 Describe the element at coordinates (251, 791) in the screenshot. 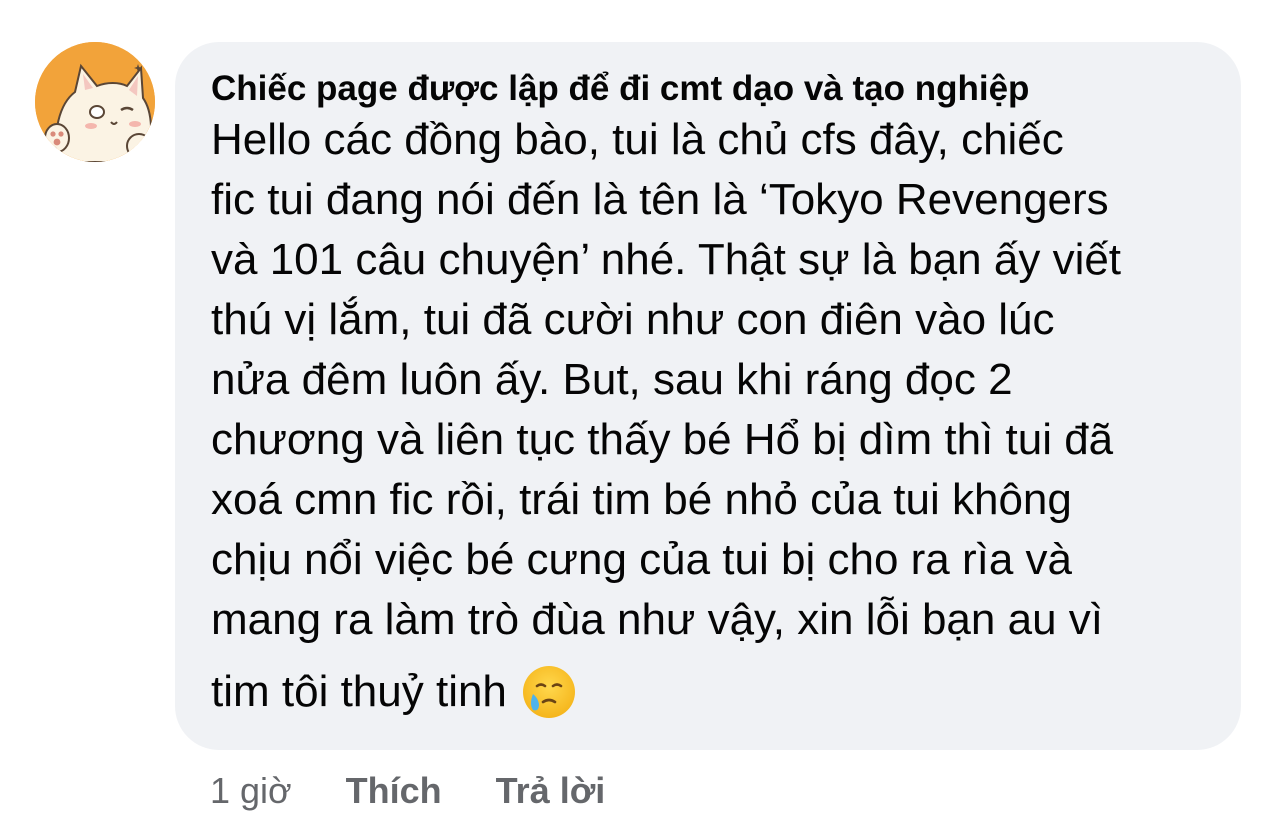

I see `comment-timestamp: 1 giờ` at that location.